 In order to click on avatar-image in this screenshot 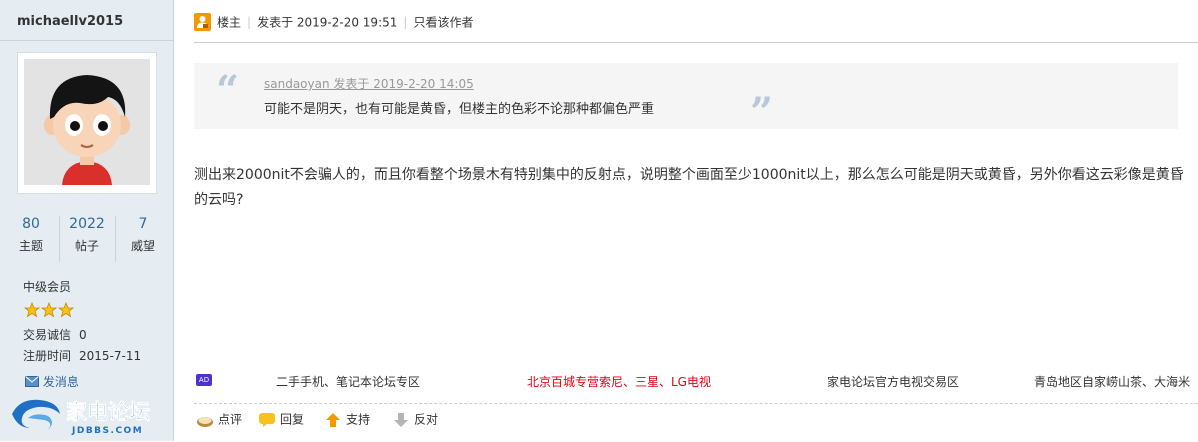, I will do `click(87, 122)`.